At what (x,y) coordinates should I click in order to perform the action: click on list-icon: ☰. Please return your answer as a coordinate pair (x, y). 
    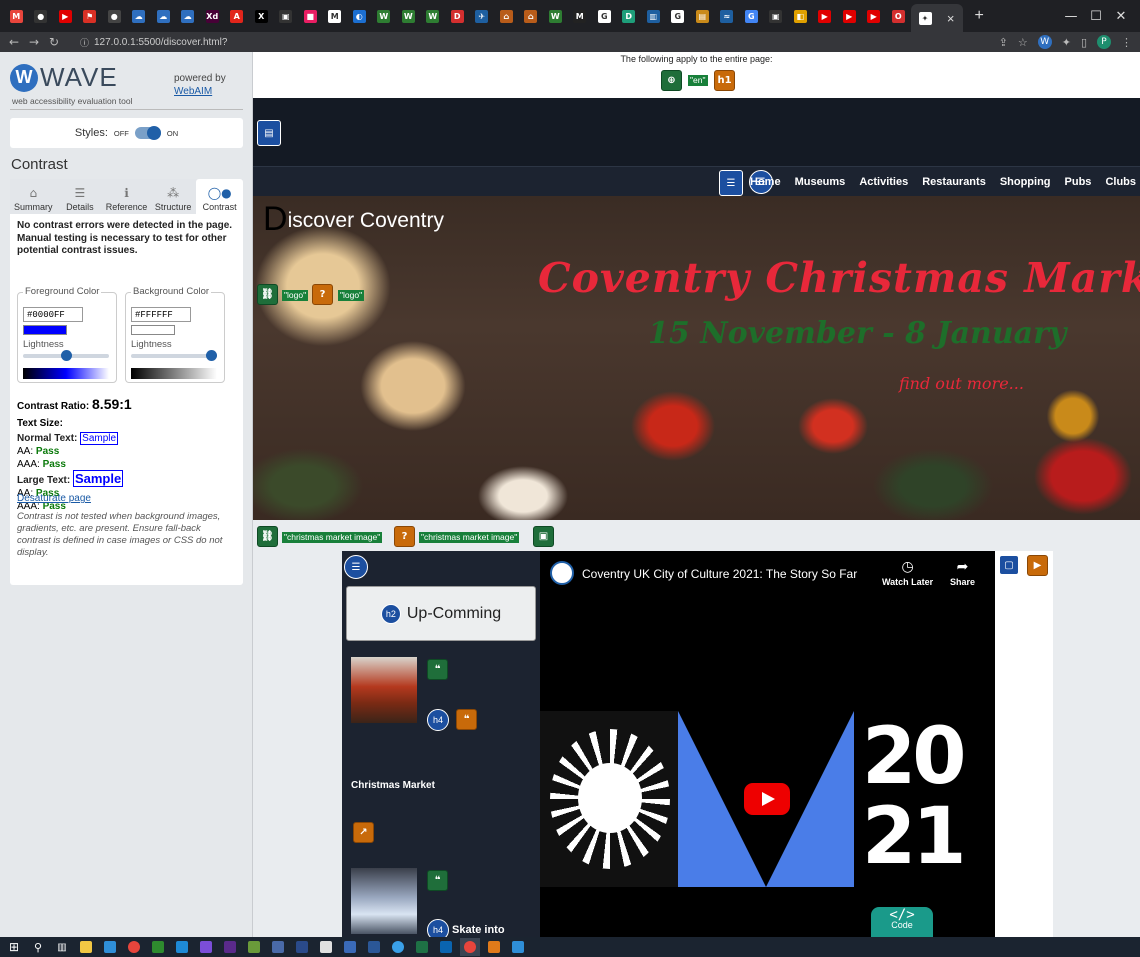
    Looking at the image, I should click on (356, 567).